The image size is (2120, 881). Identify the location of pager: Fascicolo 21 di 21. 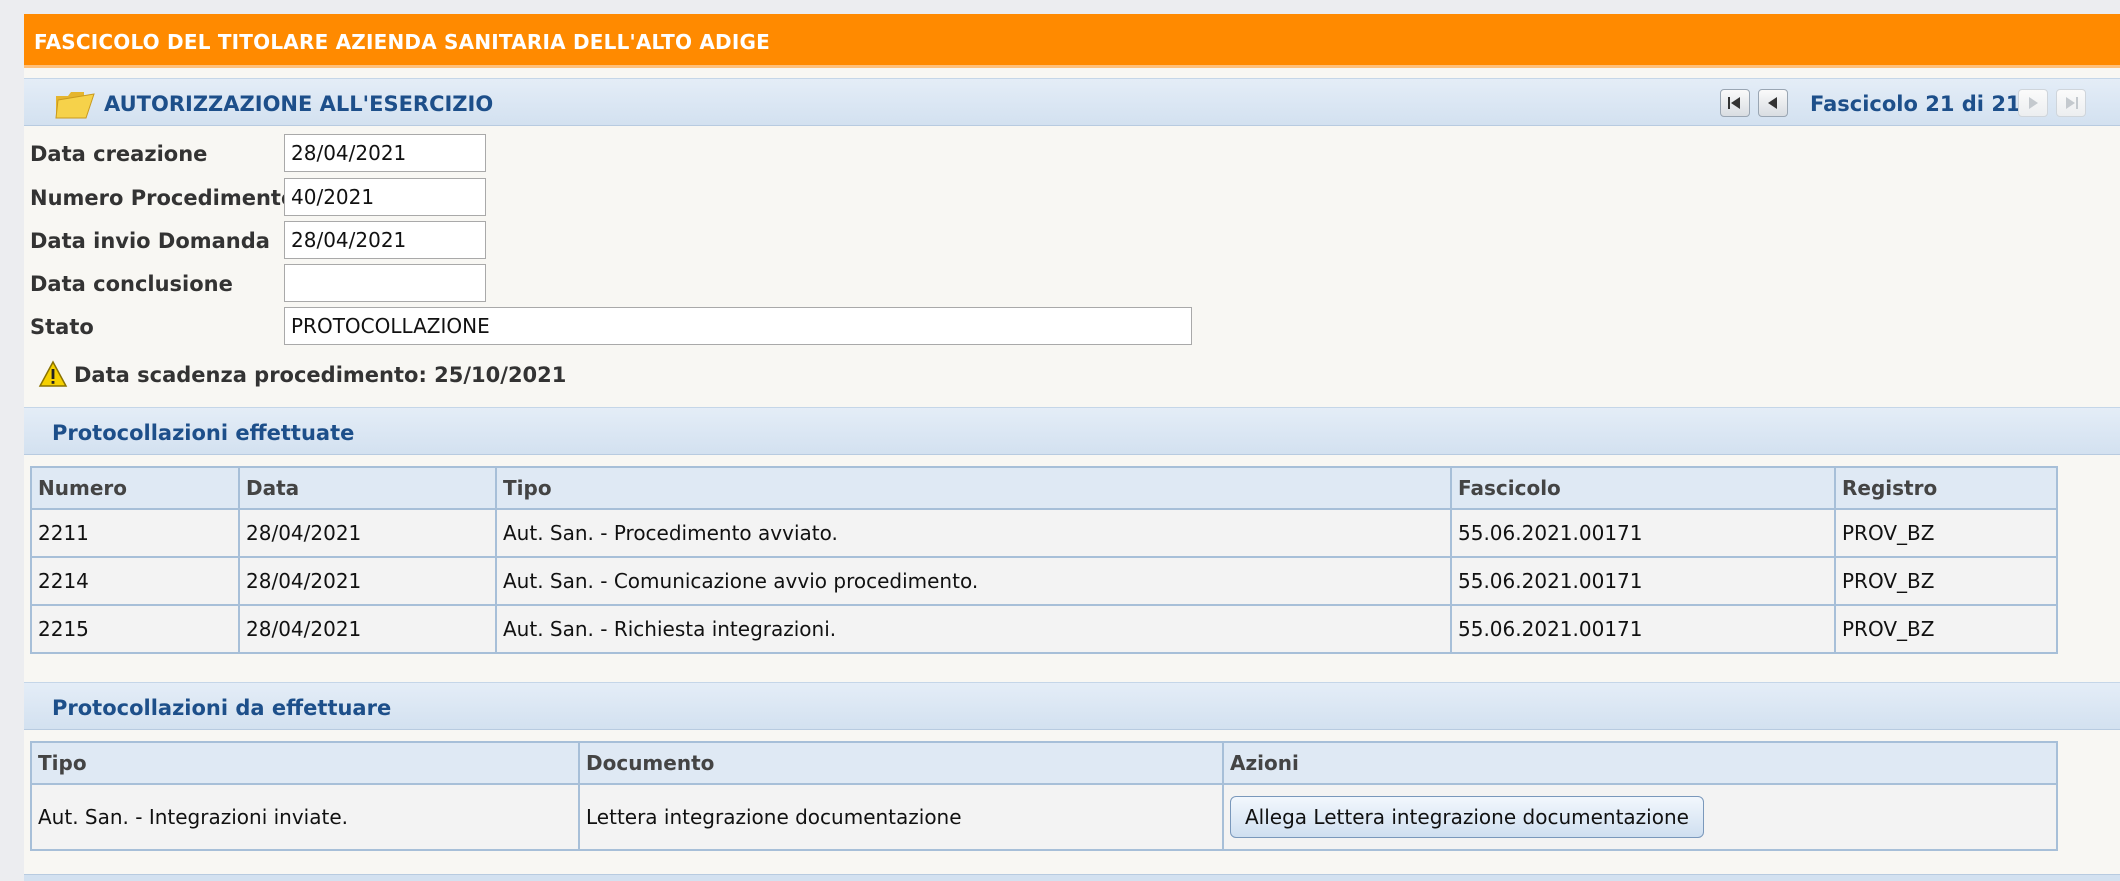
(1903, 104).